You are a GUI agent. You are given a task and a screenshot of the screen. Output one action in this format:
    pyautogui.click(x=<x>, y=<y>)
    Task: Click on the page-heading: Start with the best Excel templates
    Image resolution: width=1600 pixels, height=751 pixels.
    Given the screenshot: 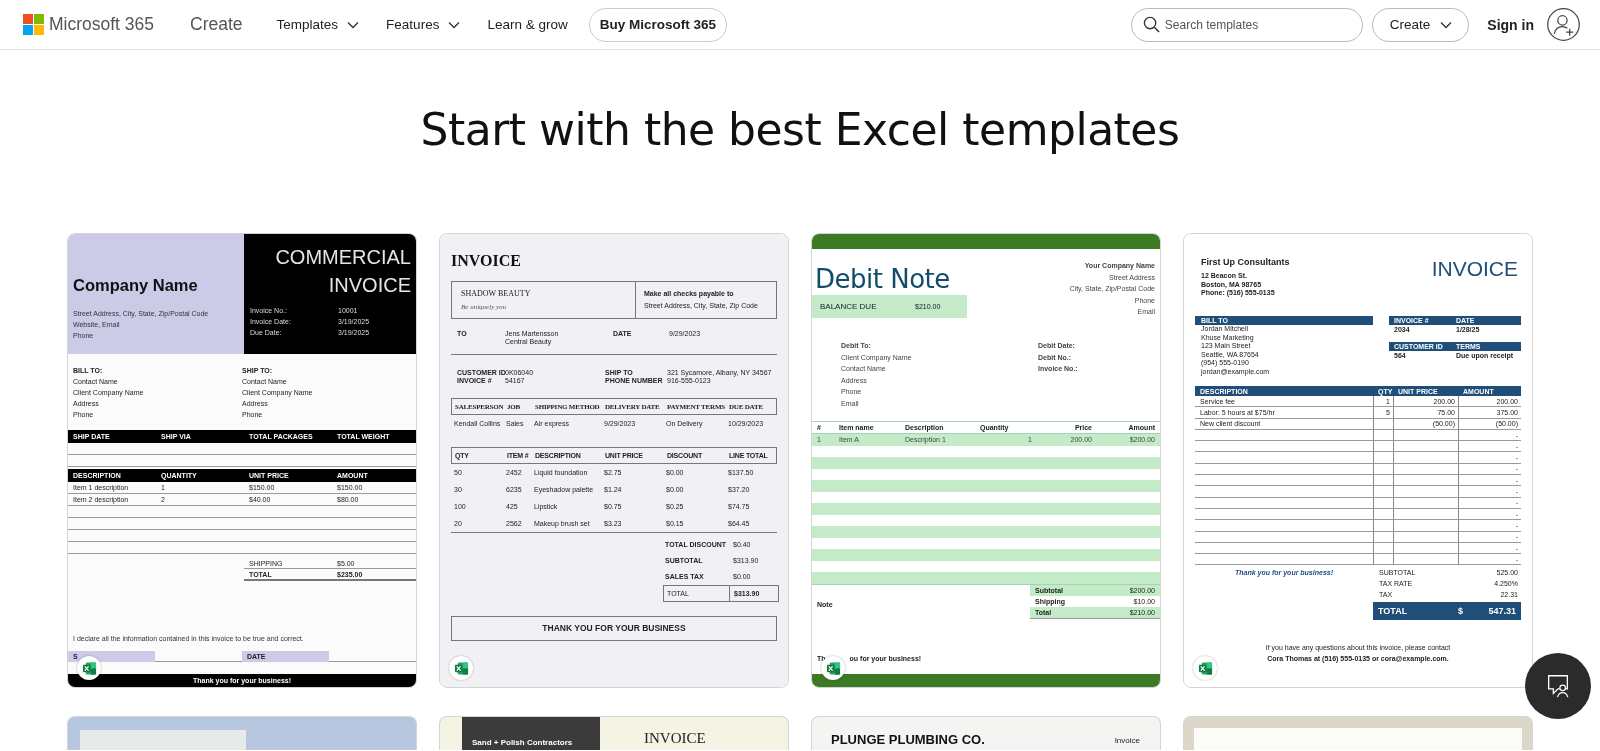 What is the action you would take?
    pyautogui.click(x=800, y=130)
    